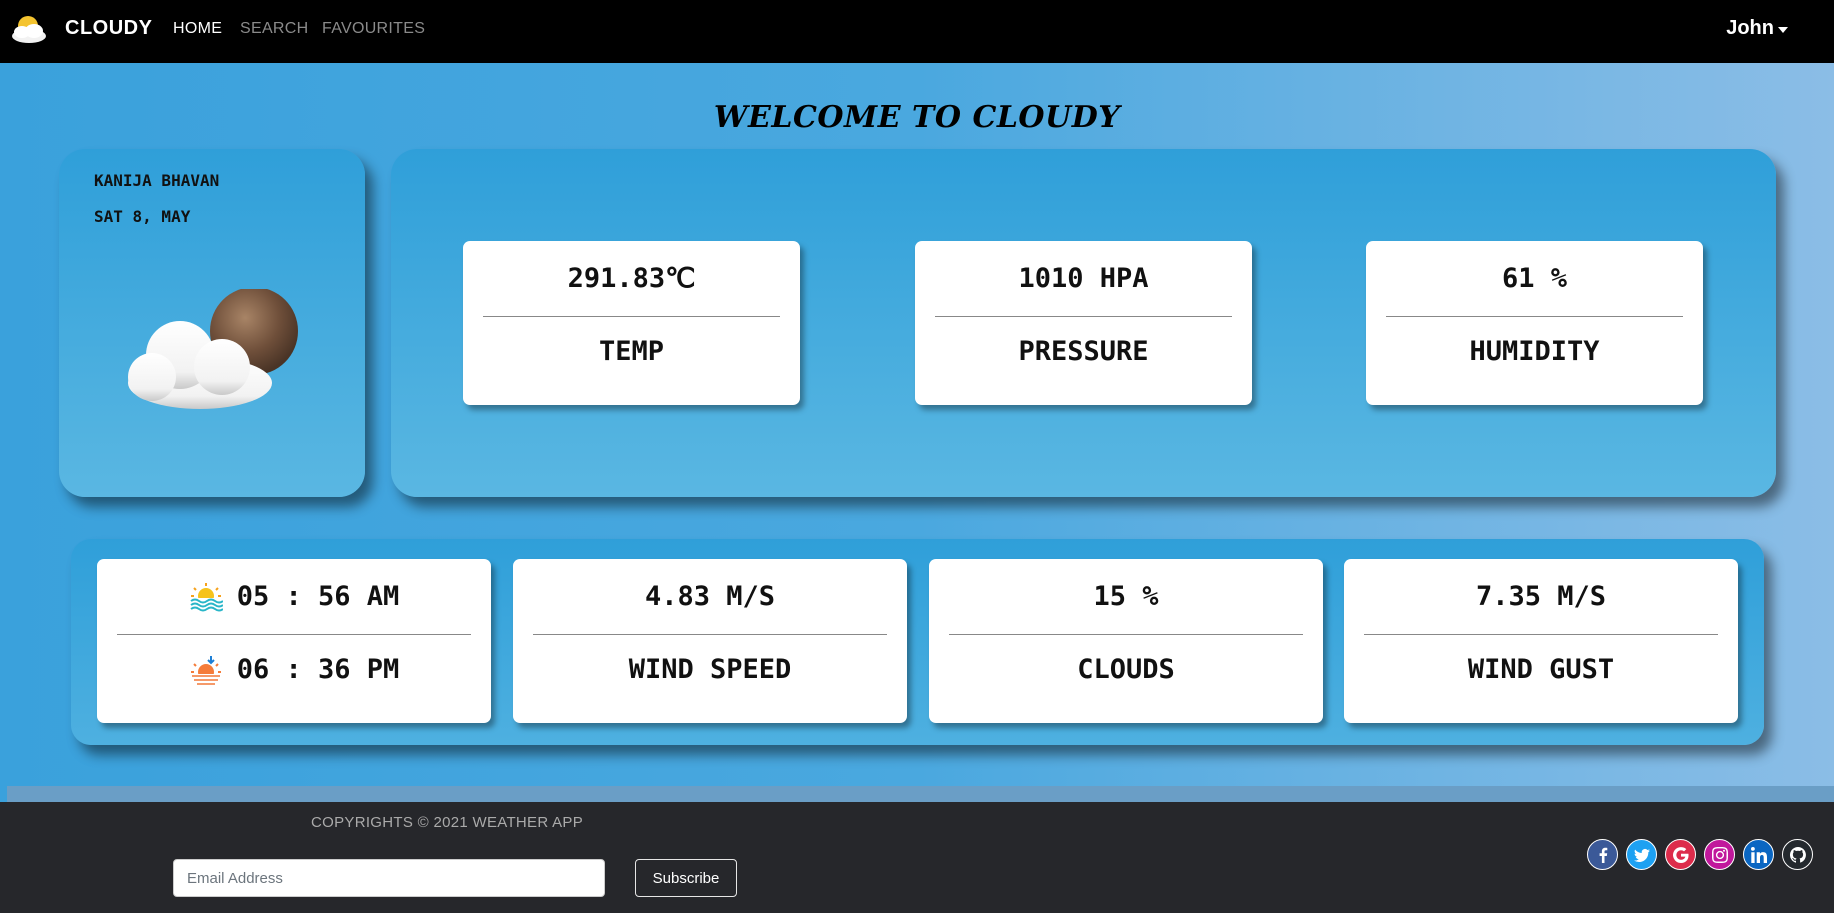  I want to click on pressure-card: 1010 HPA PRESSURE, so click(1083, 323).